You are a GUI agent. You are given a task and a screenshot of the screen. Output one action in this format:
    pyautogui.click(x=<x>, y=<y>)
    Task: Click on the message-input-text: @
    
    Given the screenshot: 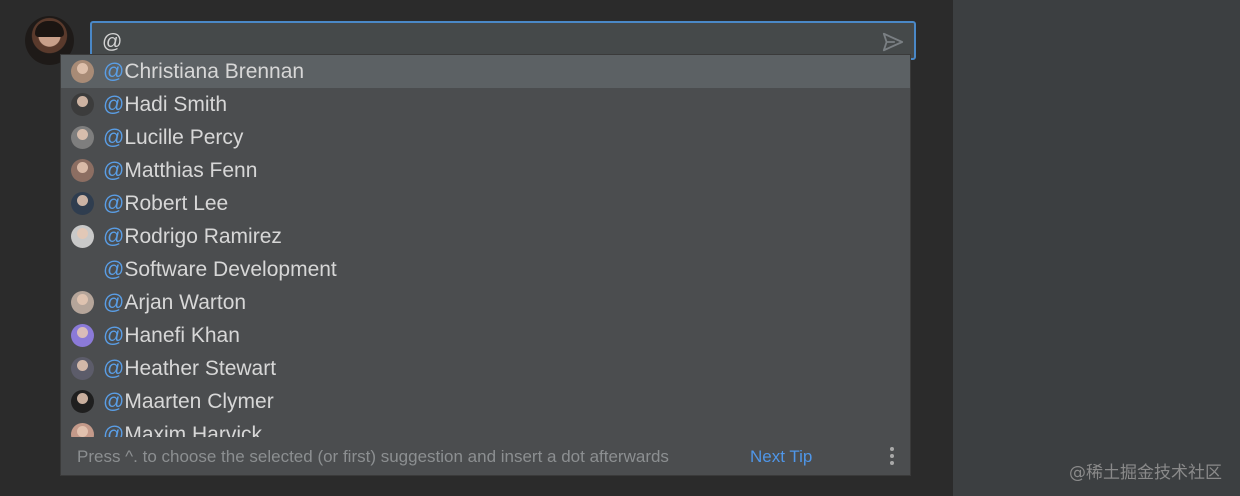 What is the action you would take?
    pyautogui.click(x=112, y=42)
    